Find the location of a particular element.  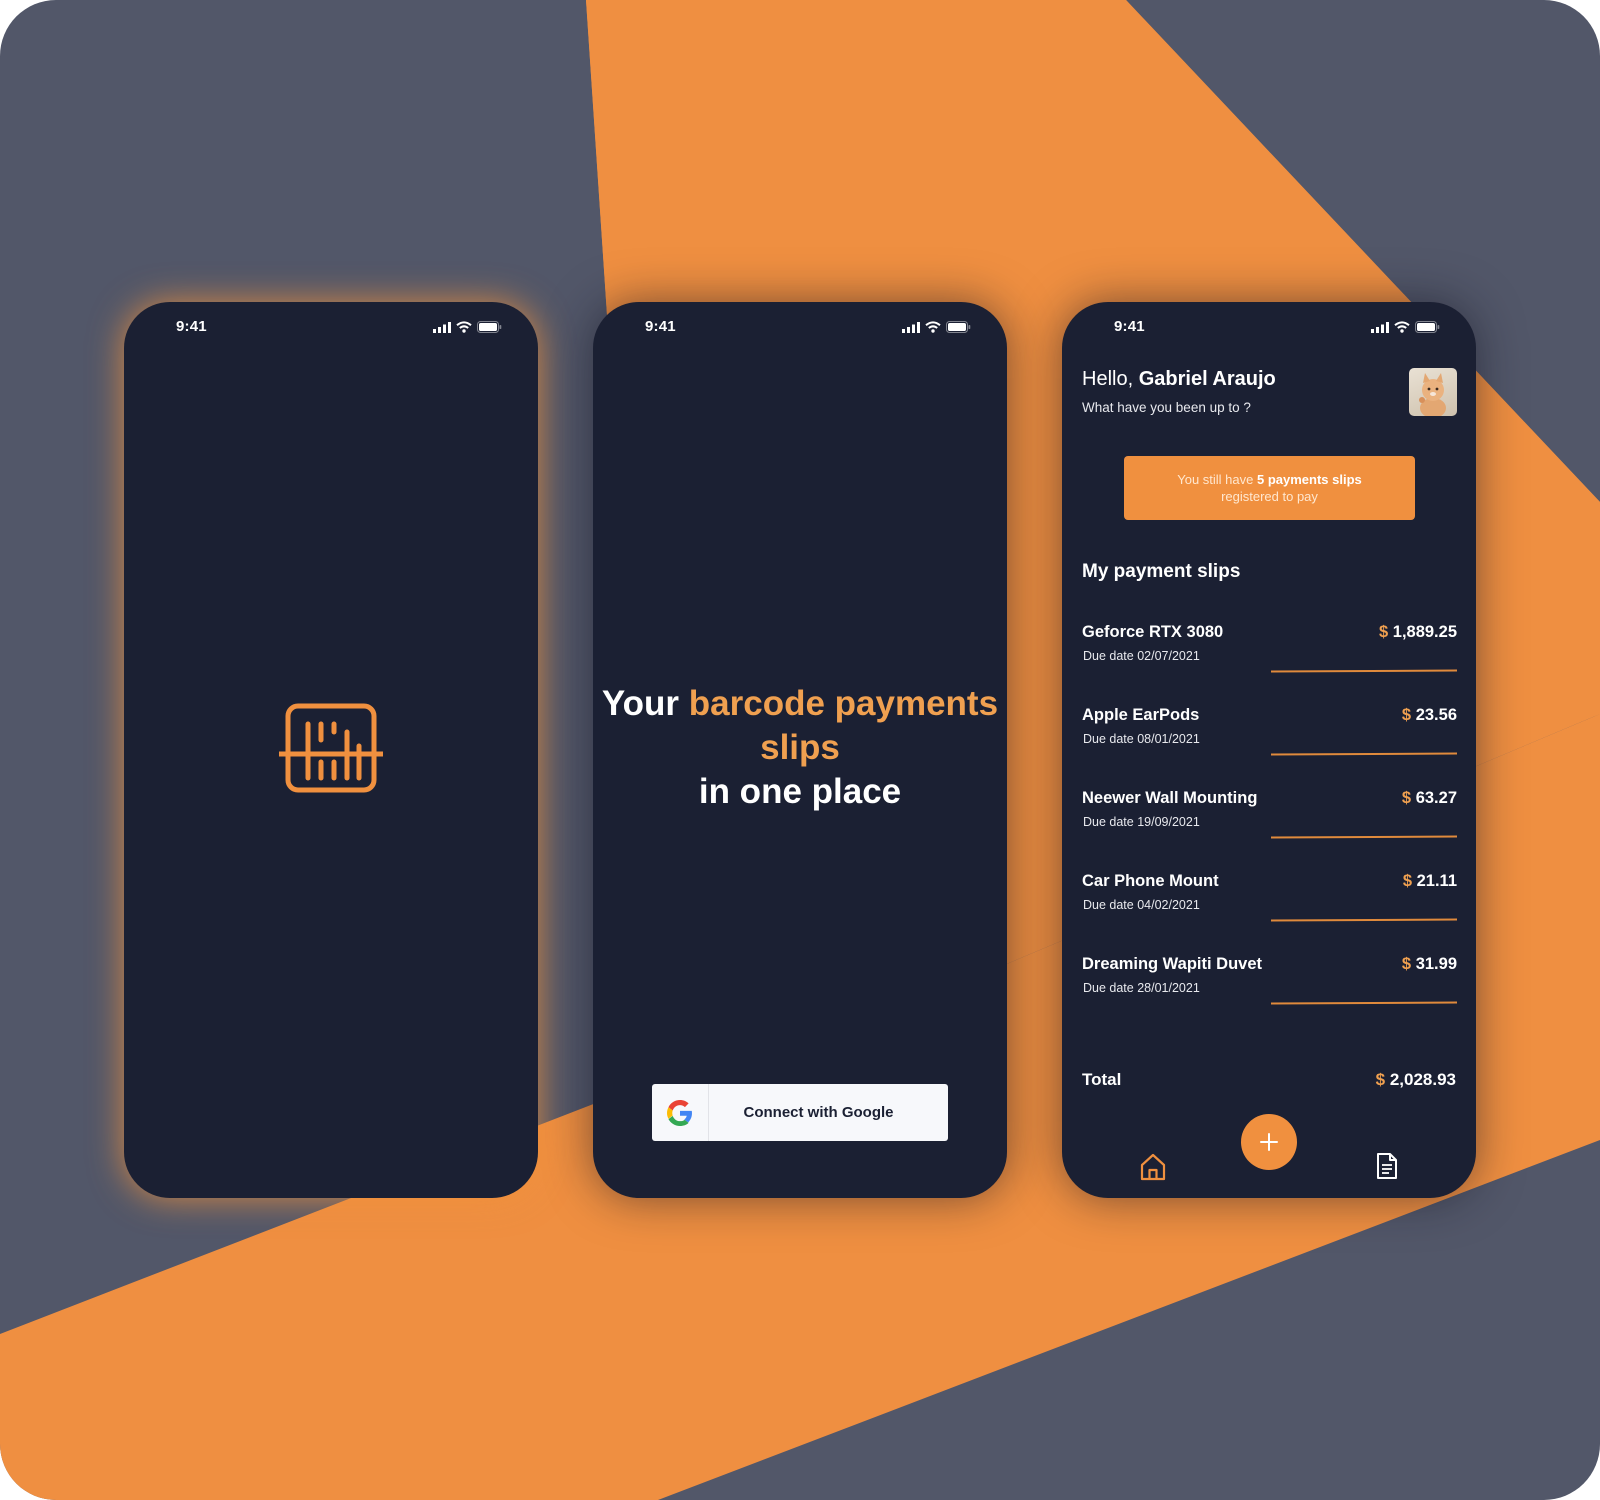

slip-amount: $ 63.27 is located at coordinates (1429, 798).